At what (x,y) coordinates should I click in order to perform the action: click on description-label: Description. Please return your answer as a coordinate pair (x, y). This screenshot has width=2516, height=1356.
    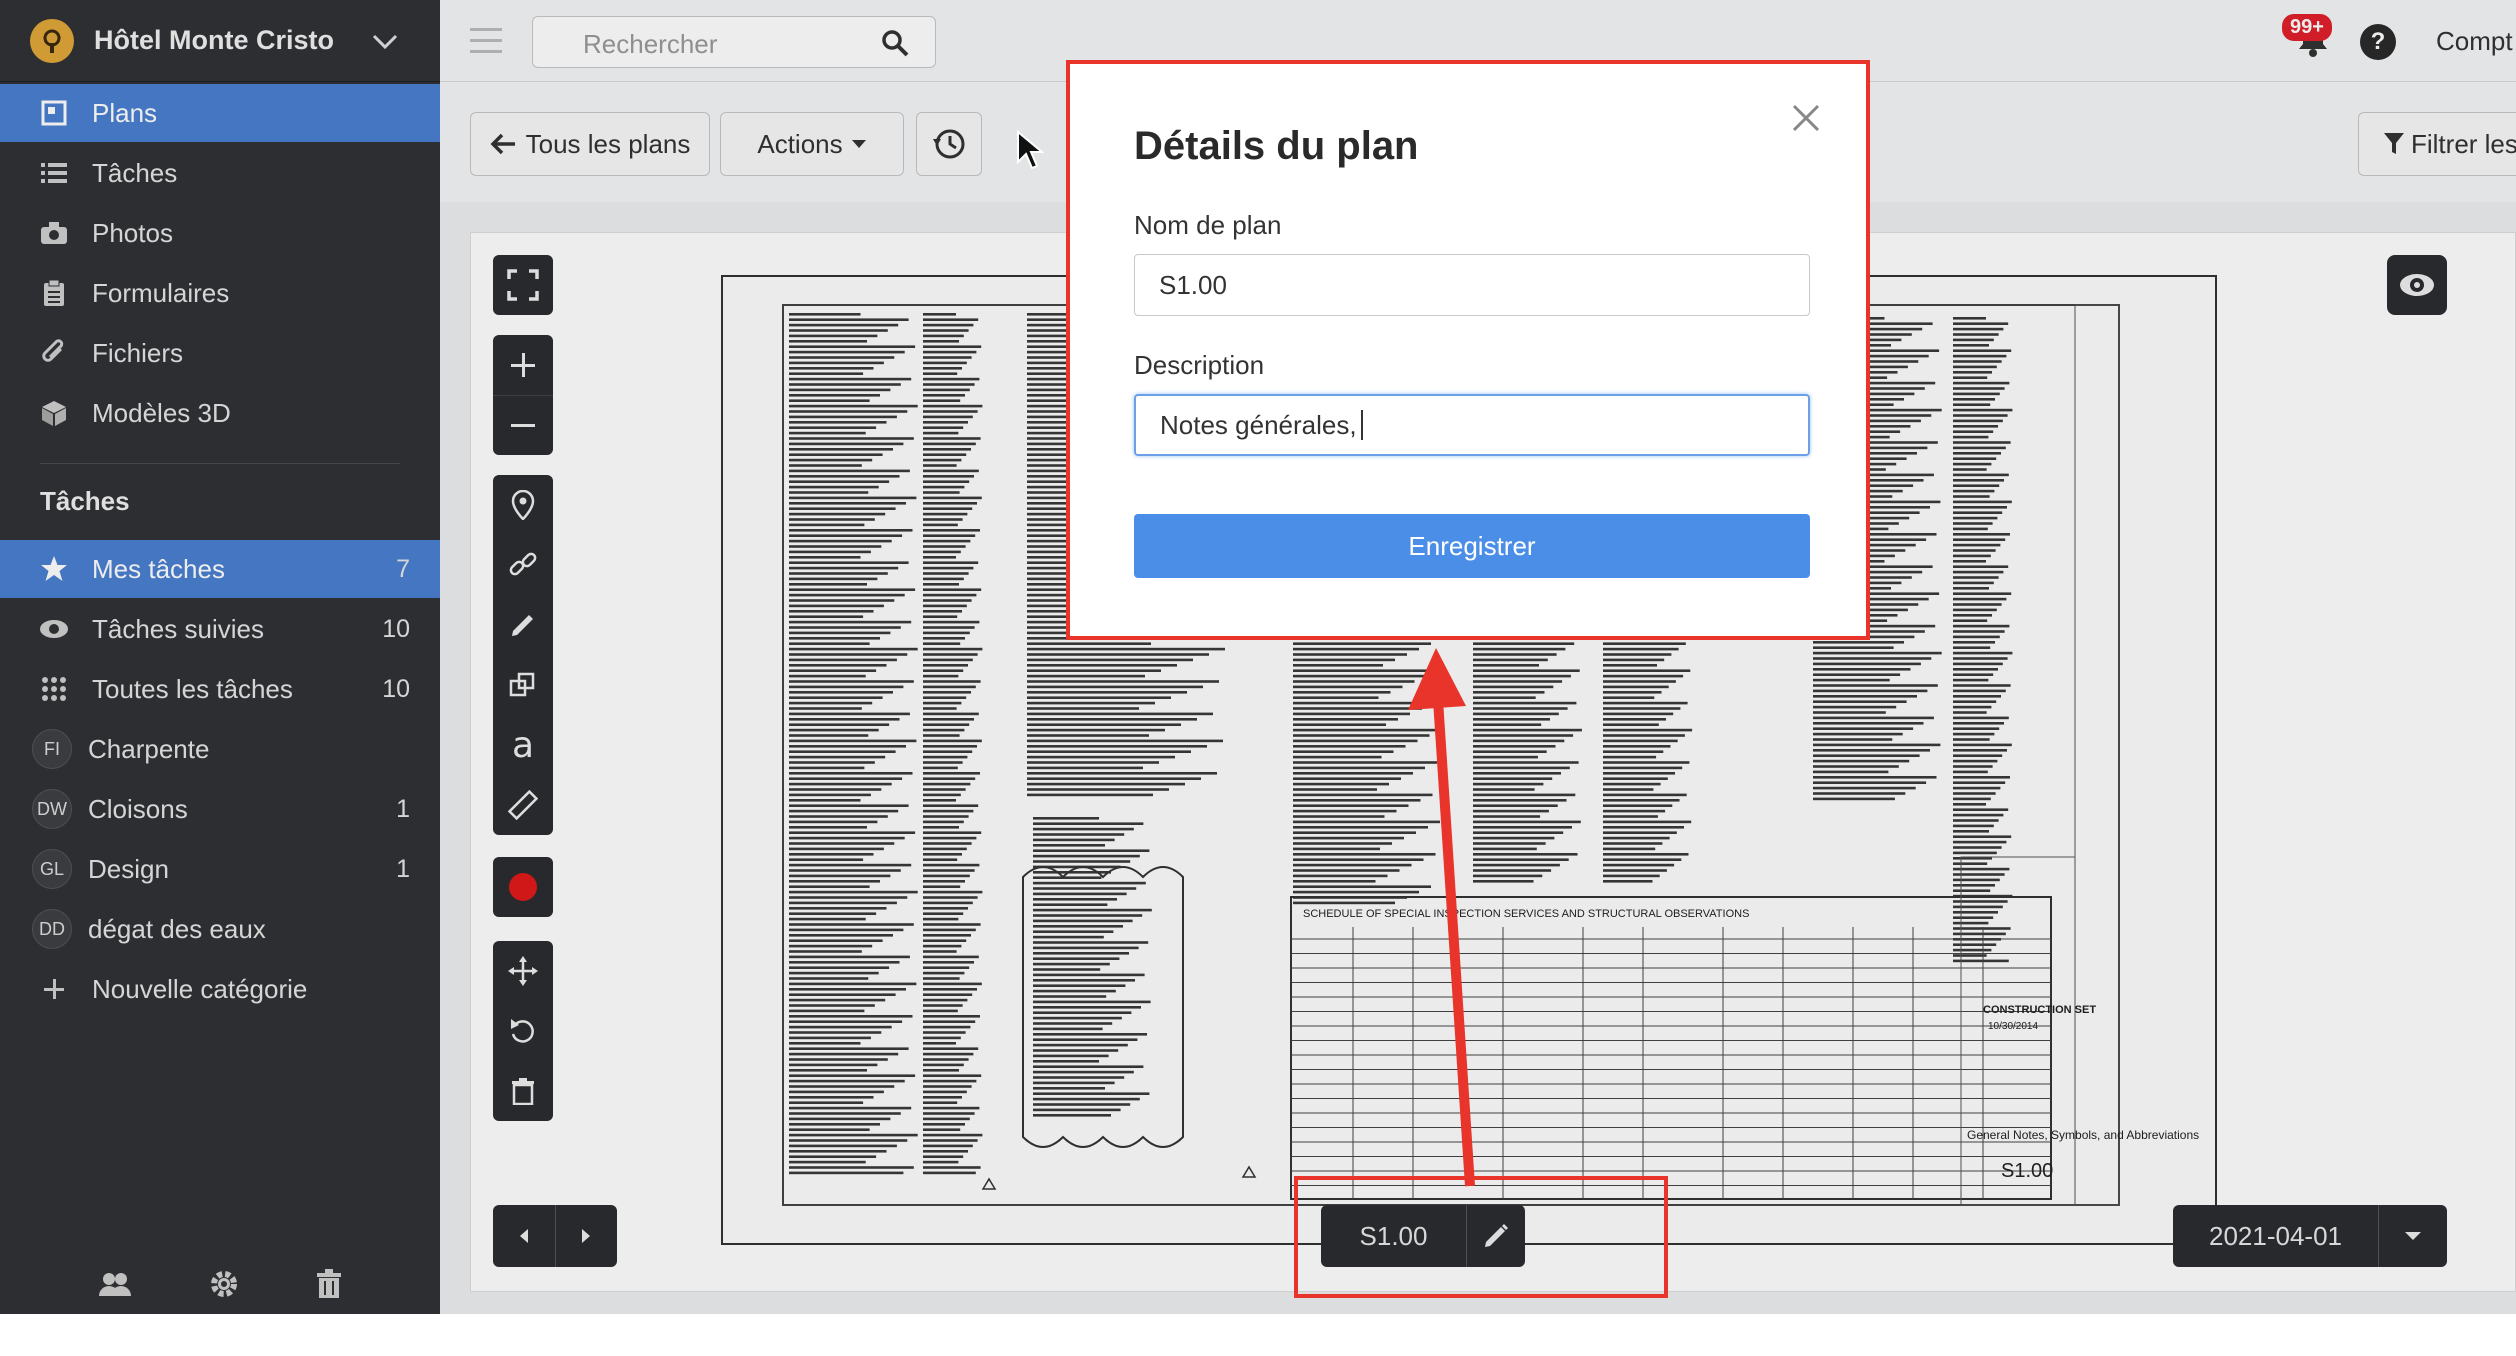
    Looking at the image, I should click on (1199, 365).